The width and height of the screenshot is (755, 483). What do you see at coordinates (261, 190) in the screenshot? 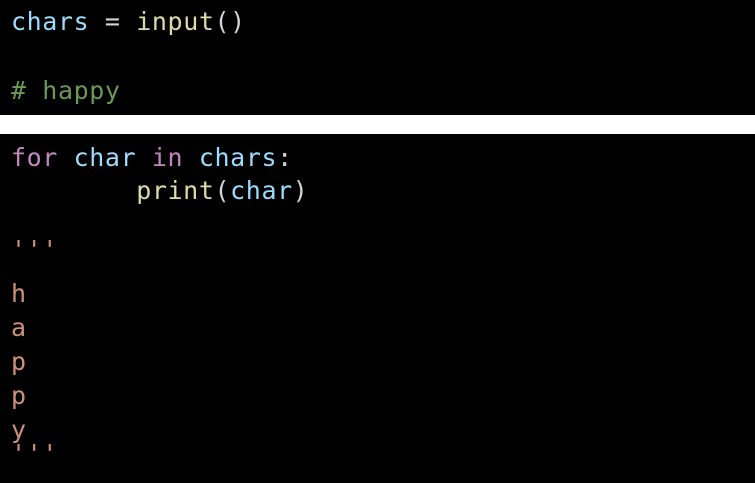
I see `print-argument: char` at bounding box center [261, 190].